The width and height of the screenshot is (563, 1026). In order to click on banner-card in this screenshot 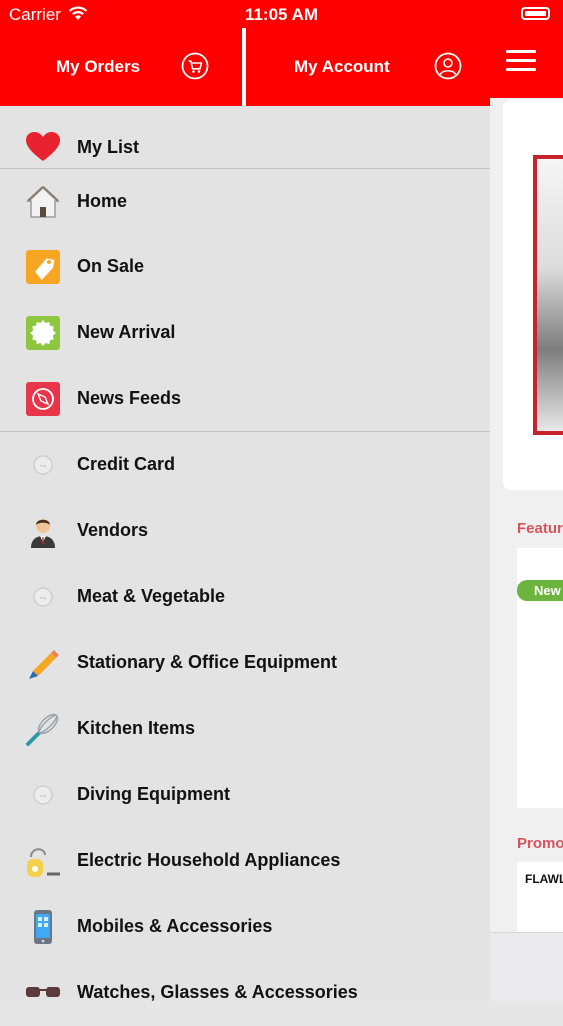, I will do `click(533, 295)`.